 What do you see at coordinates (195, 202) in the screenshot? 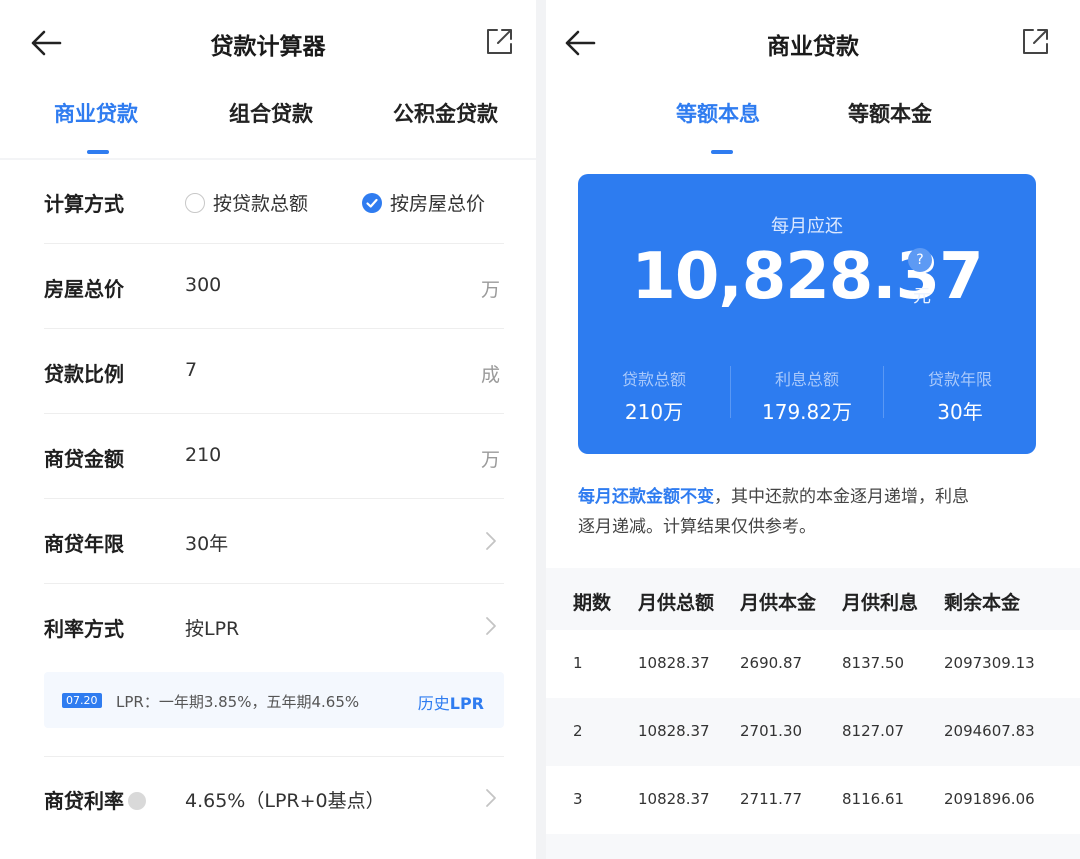
I see `radio-unchecked-icon` at bounding box center [195, 202].